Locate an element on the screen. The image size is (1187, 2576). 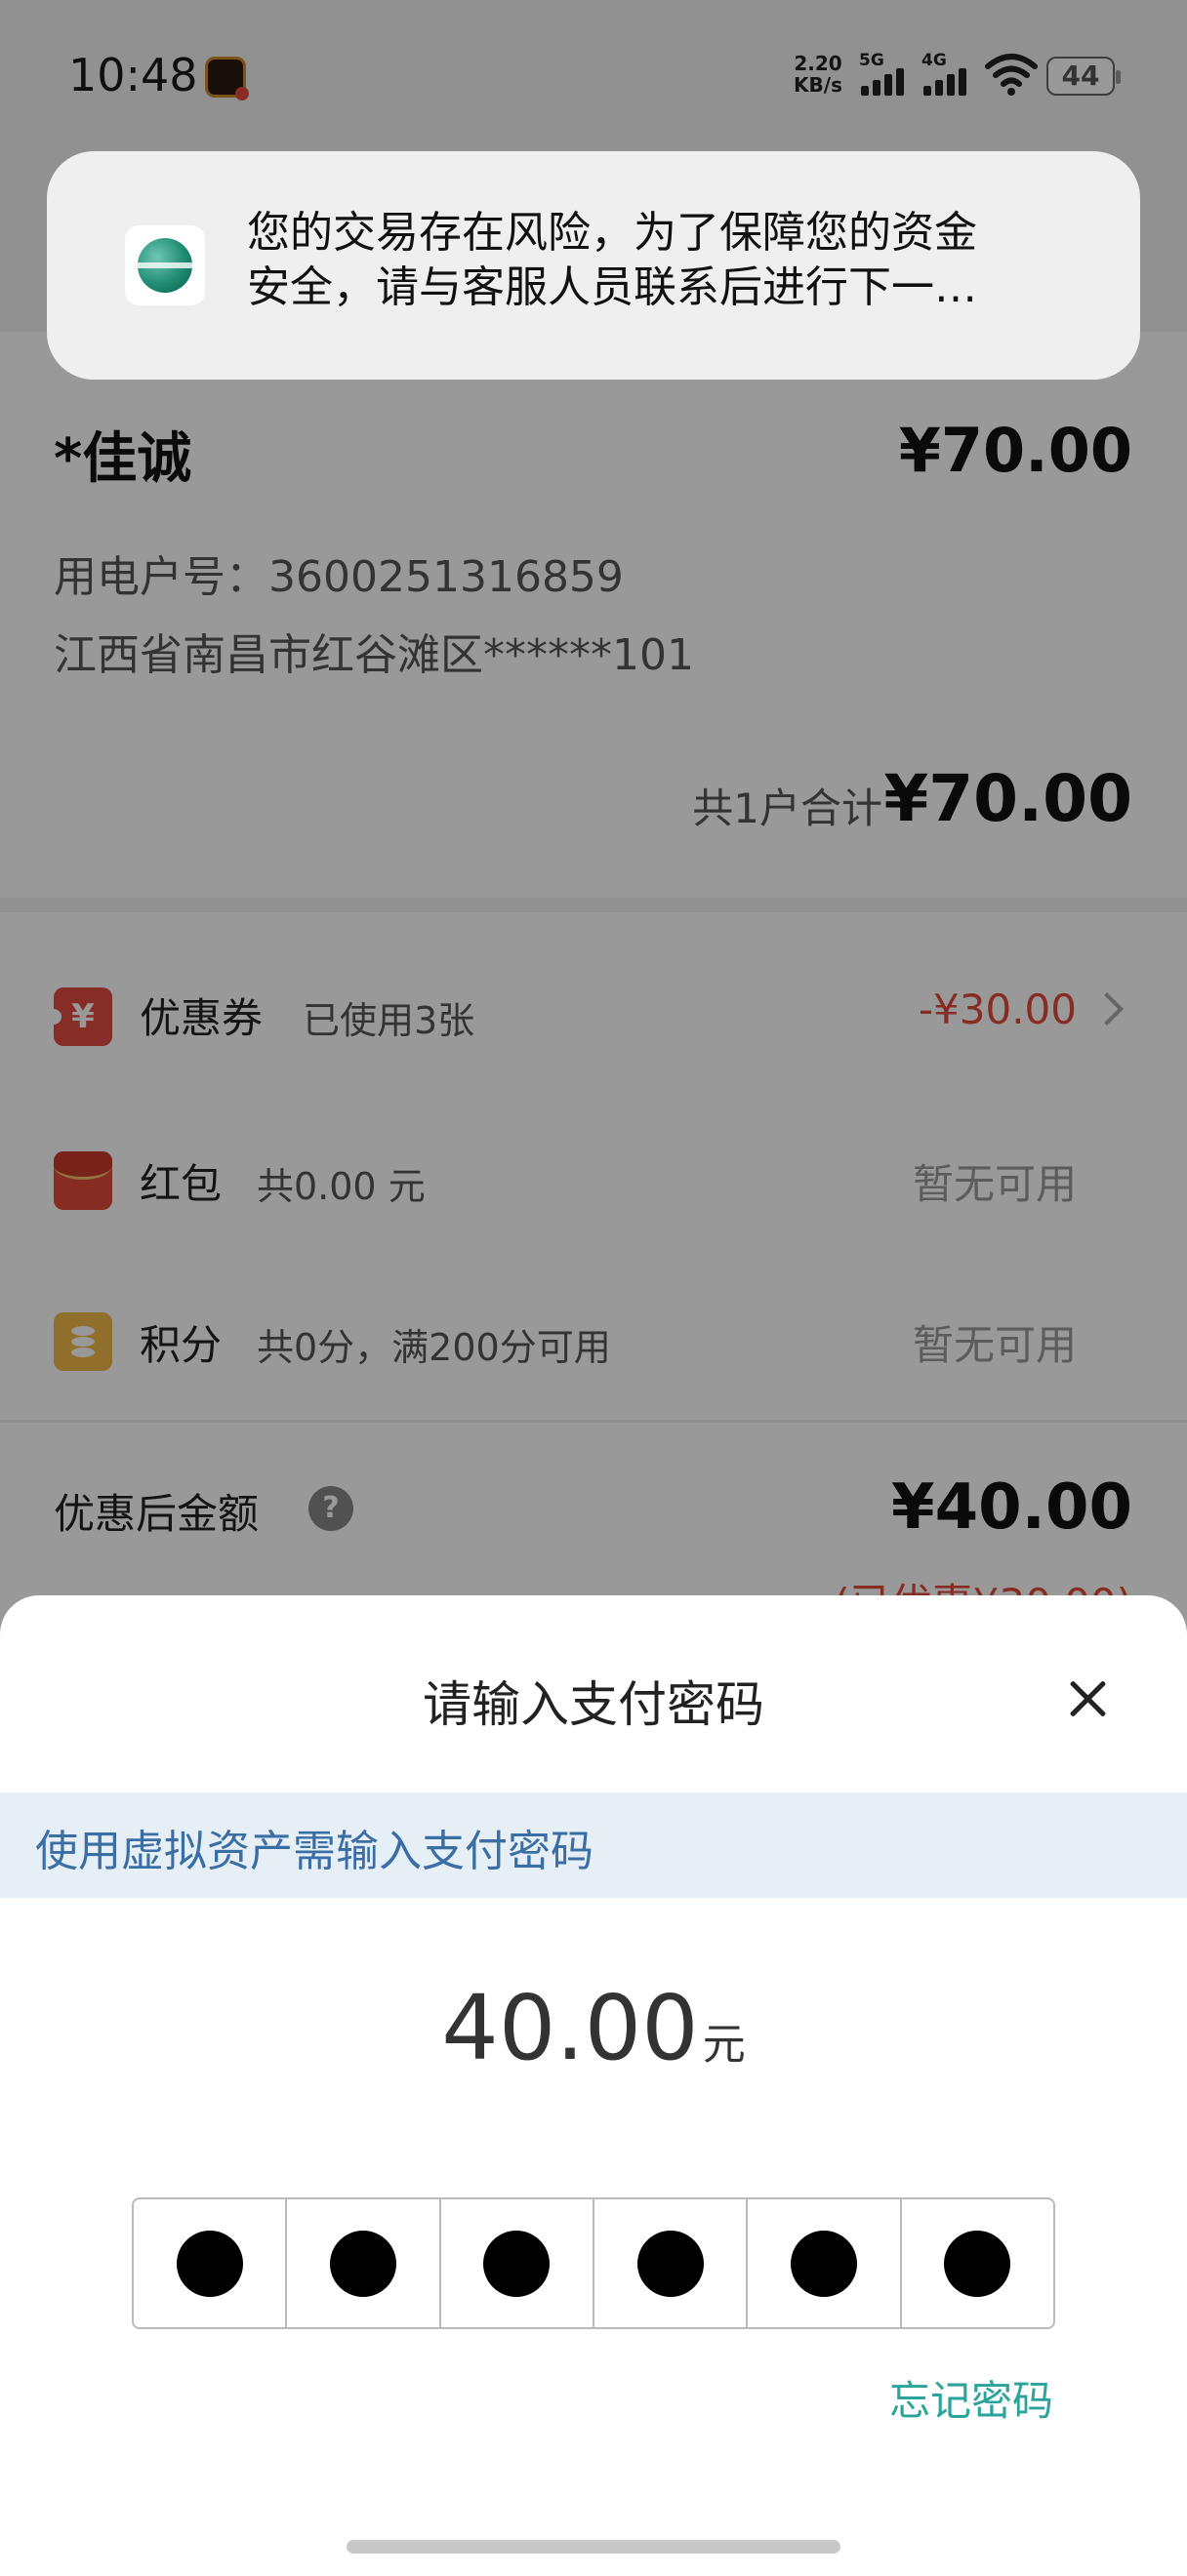
notice-banner: 使用虚拟资产需输入支付密码 is located at coordinates (593, 1845).